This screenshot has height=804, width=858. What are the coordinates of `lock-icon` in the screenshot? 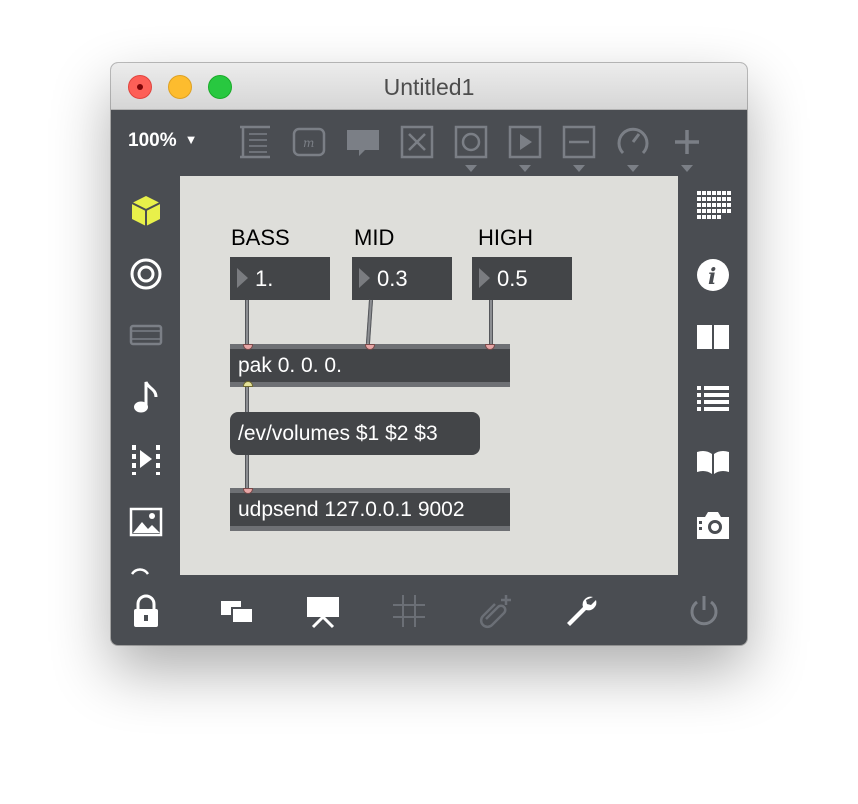 It's located at (146, 611).